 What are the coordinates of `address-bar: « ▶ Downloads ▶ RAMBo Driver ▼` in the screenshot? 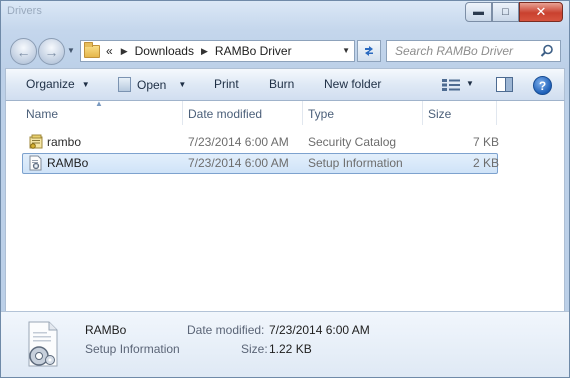 It's located at (217, 51).